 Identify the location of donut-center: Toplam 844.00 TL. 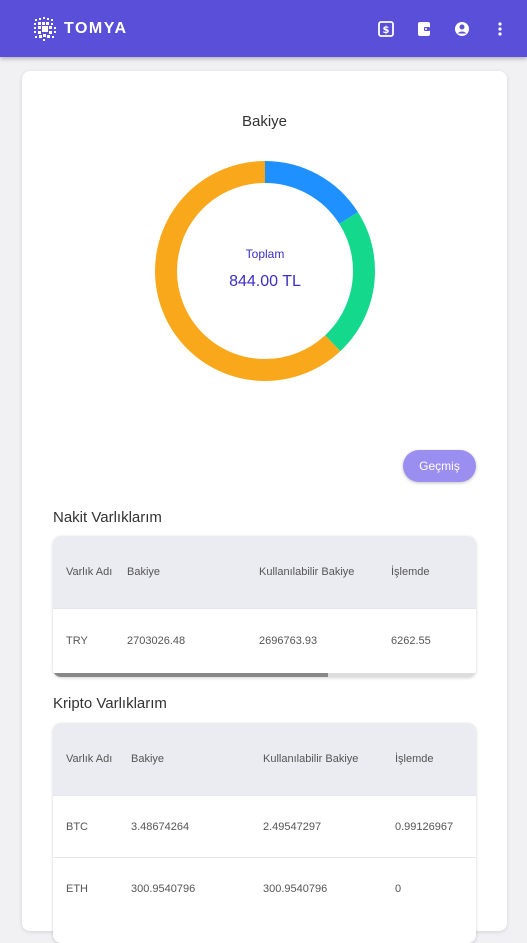
(265, 271).